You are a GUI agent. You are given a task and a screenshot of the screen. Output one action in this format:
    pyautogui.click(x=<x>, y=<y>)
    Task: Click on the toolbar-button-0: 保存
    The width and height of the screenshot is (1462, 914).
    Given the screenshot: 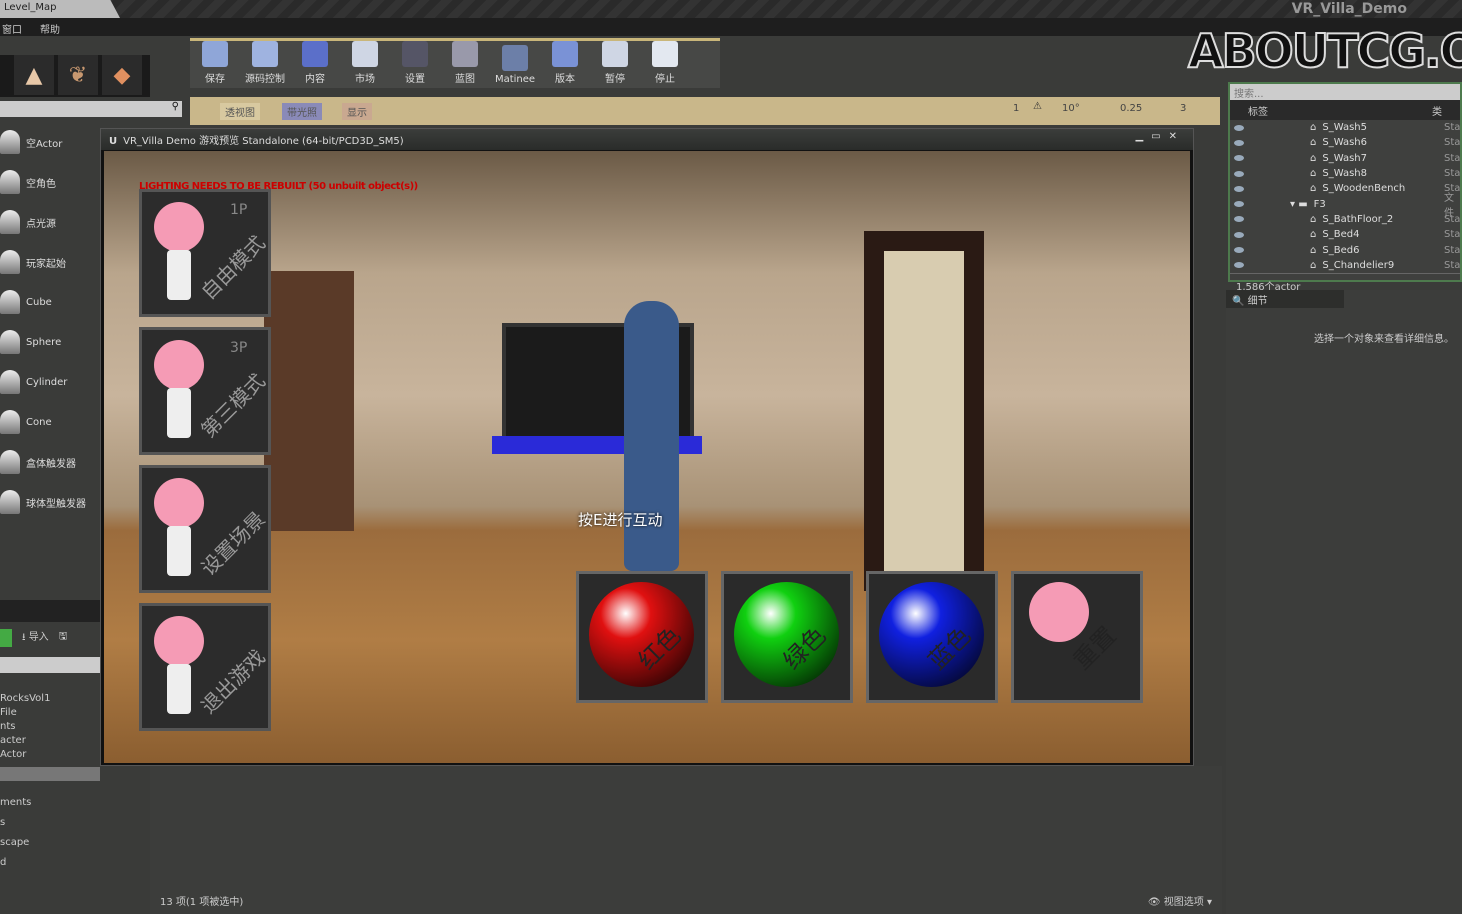 What is the action you would take?
    pyautogui.click(x=215, y=64)
    